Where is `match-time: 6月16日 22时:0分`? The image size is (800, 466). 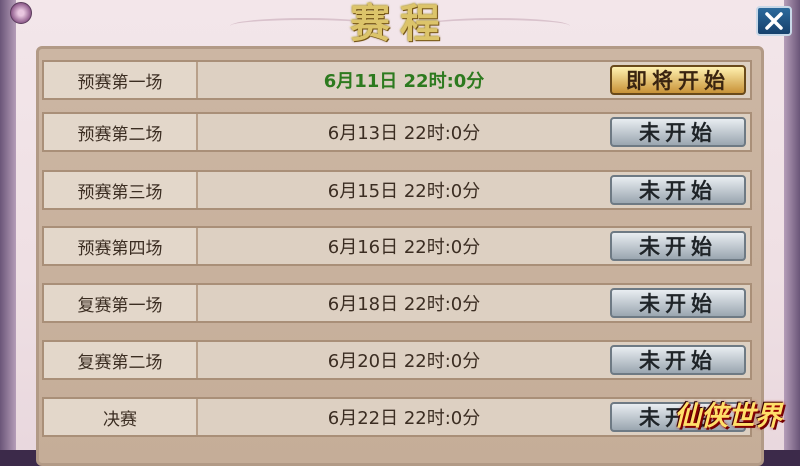 match-time: 6月16日 22时:0分 is located at coordinates (404, 247).